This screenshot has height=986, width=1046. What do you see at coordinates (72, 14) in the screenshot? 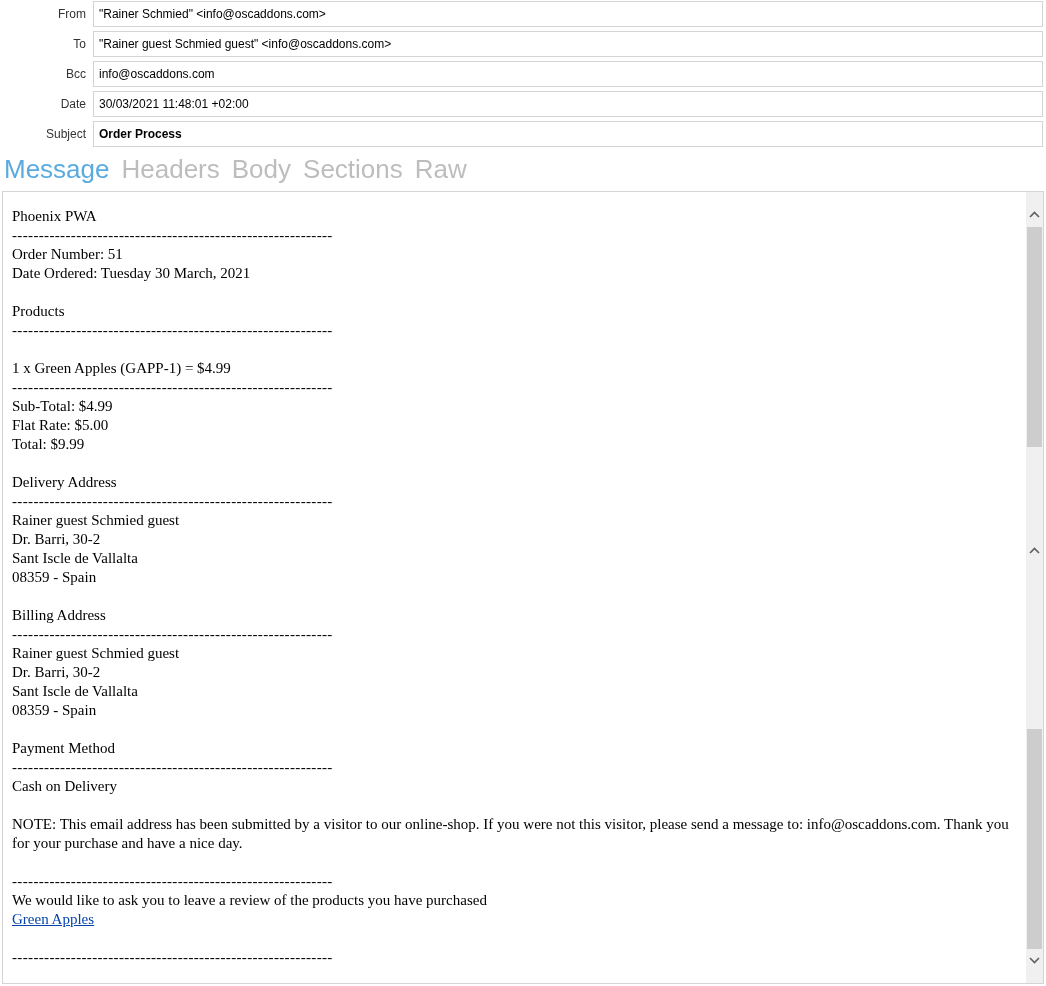
I see `header-label: From` at bounding box center [72, 14].